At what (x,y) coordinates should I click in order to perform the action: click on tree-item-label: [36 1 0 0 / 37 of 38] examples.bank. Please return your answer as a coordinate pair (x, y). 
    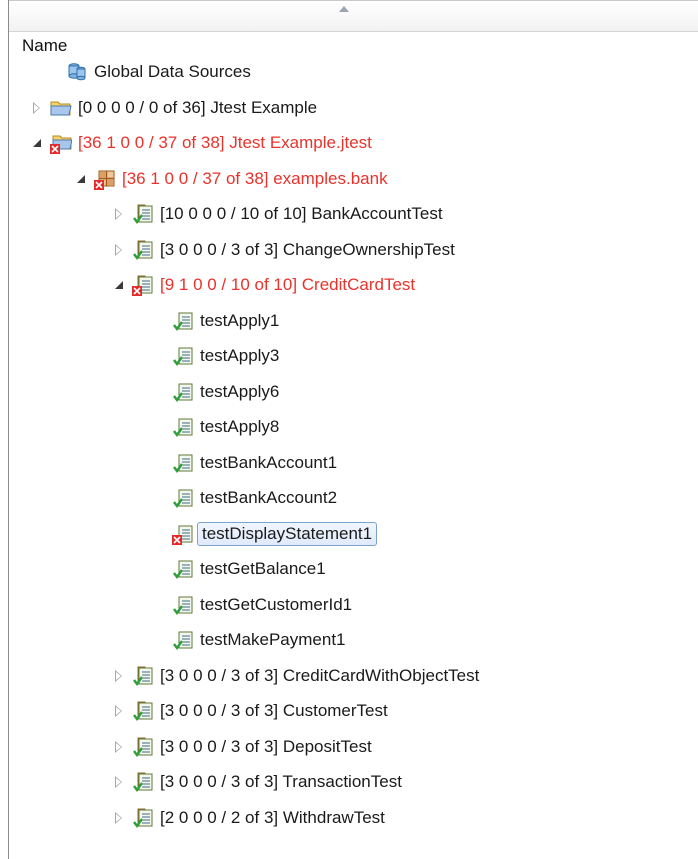
    Looking at the image, I should click on (255, 178).